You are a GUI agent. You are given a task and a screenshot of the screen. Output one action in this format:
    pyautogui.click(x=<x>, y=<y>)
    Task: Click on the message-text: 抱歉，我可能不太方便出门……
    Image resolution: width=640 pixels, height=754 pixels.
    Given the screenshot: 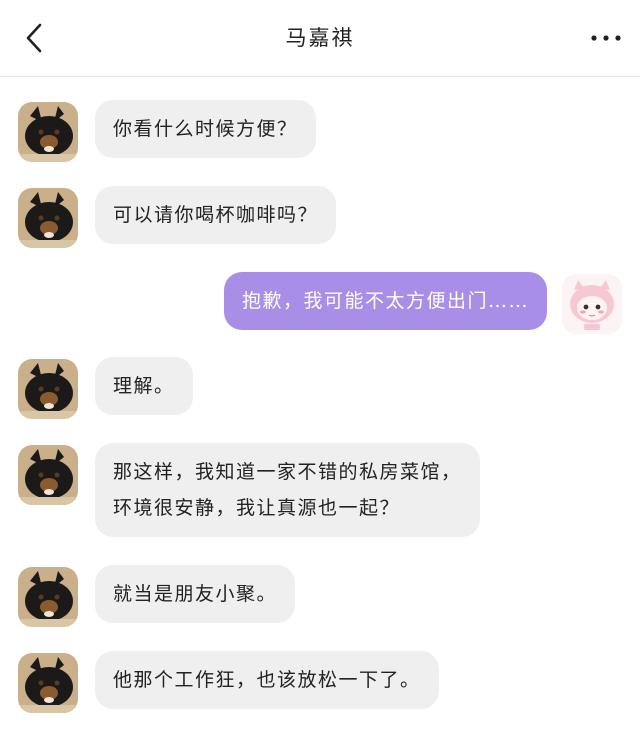 What is the action you would take?
    pyautogui.click(x=385, y=301)
    